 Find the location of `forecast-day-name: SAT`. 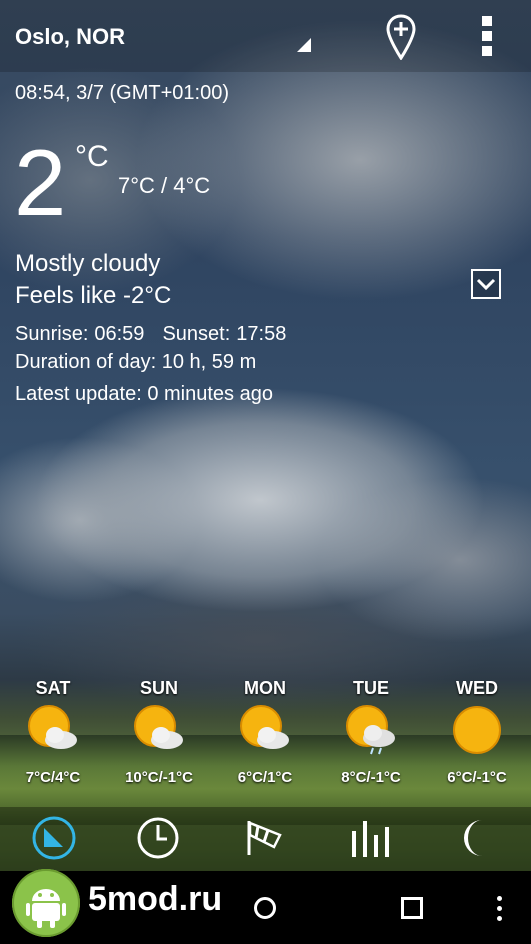

forecast-day-name: SAT is located at coordinates (53, 688).